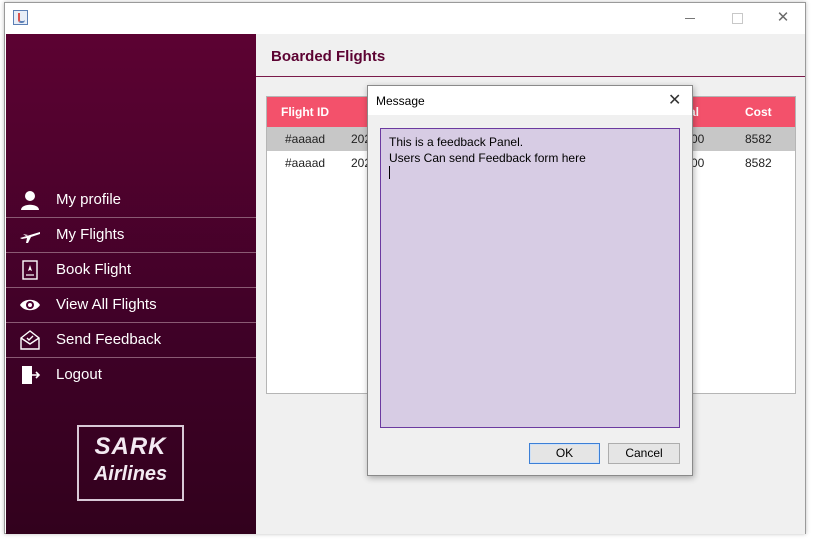  I want to click on feedback-icon, so click(30, 340).